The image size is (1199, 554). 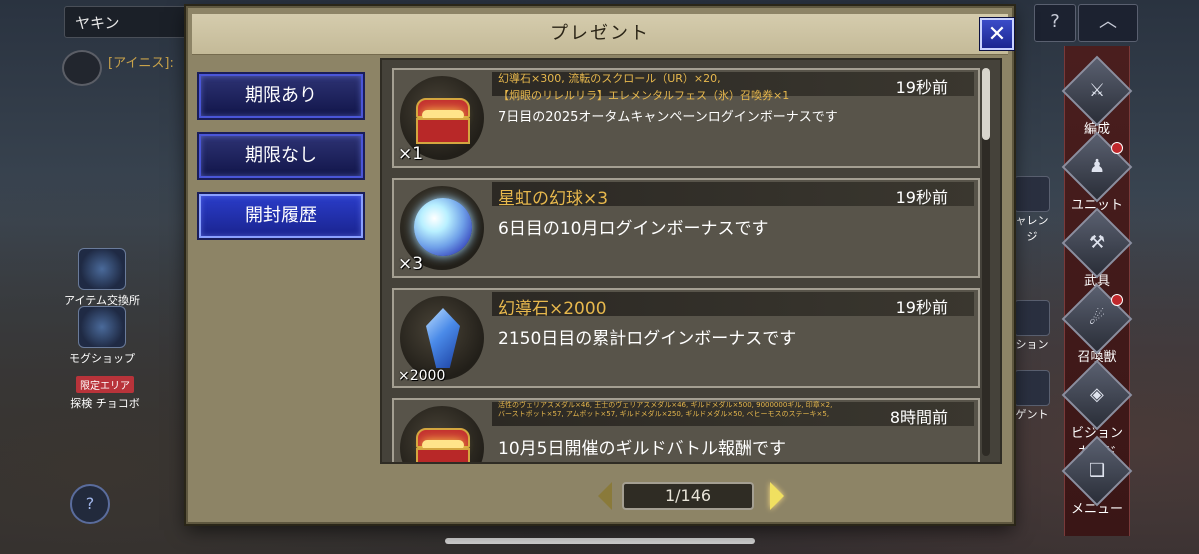 I want to click on mog-shop-button: モグショップ, so click(x=102, y=336).